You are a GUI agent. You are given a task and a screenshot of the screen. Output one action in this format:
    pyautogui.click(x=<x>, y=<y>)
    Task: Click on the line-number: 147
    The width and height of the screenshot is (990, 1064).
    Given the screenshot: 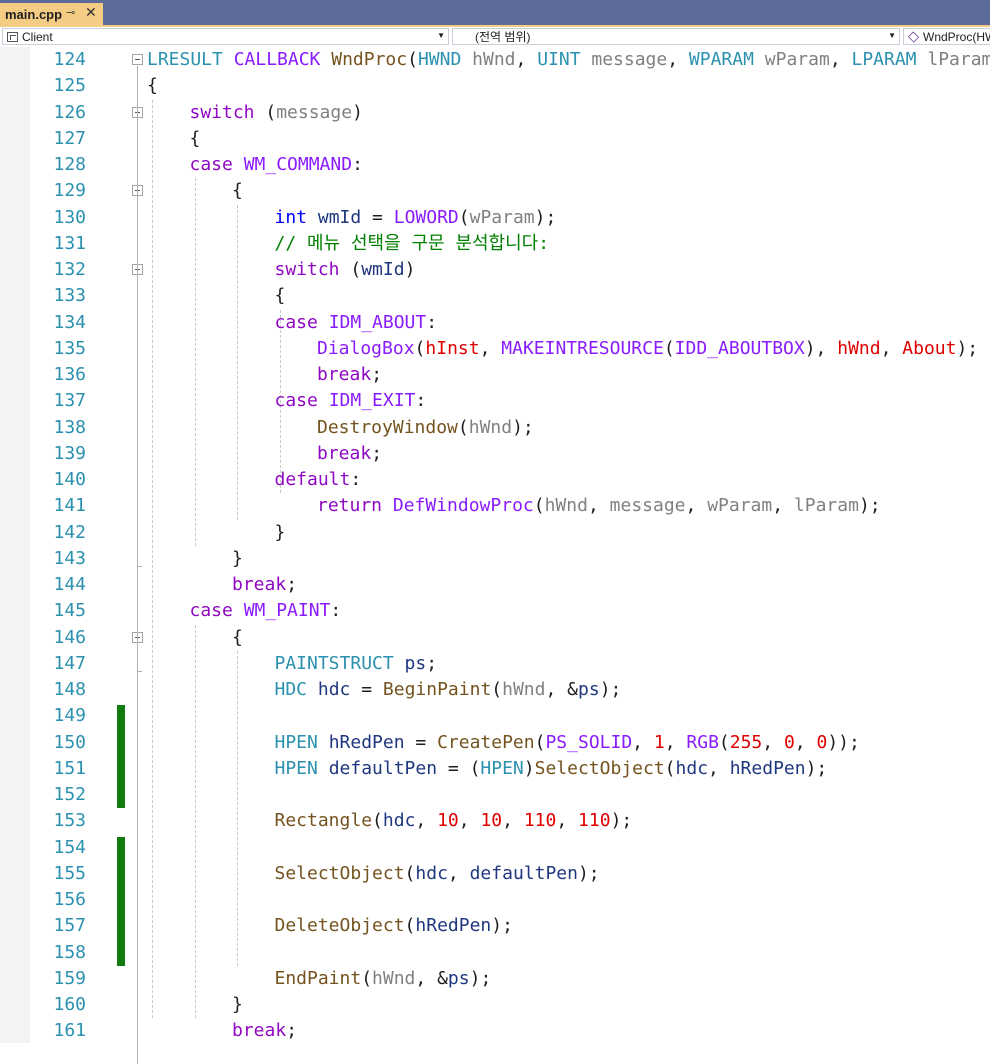 What is the action you would take?
    pyautogui.click(x=69, y=663)
    